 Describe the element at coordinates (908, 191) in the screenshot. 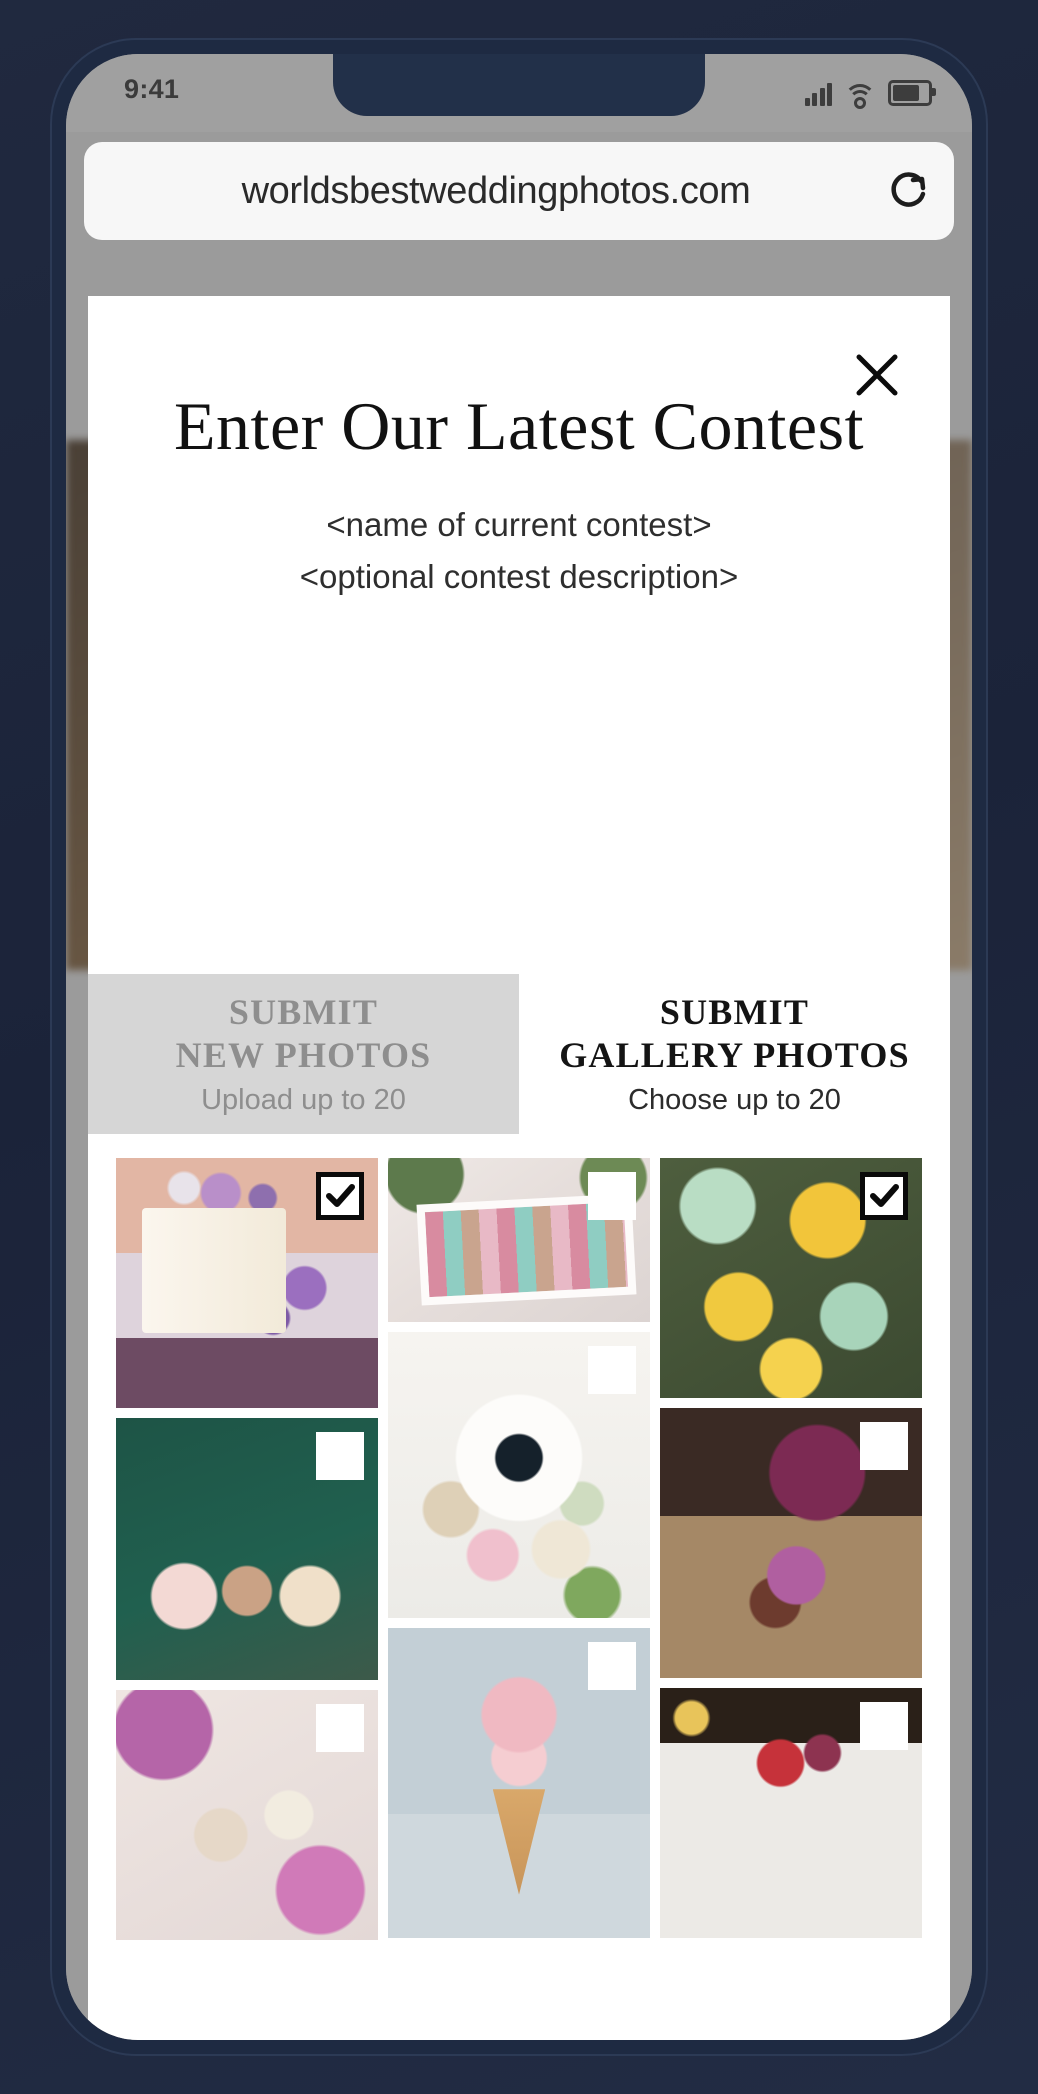

I see `reload-icon` at that location.